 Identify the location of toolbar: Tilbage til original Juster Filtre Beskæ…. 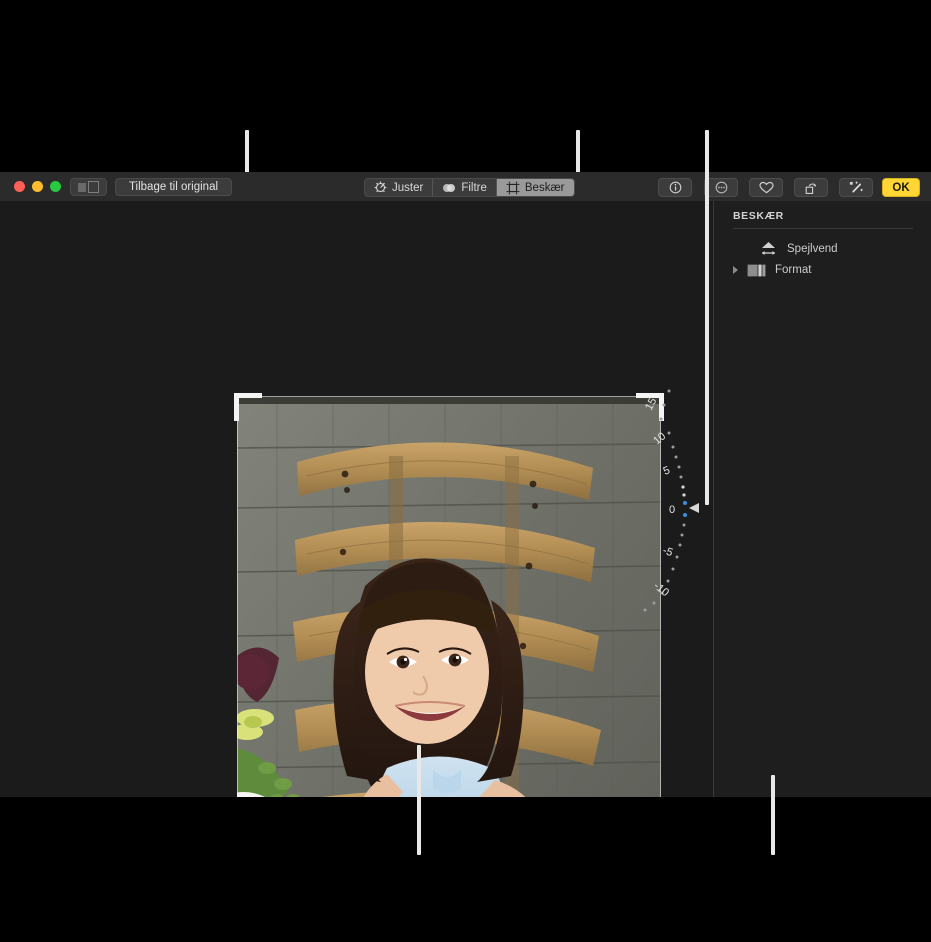
(465, 187).